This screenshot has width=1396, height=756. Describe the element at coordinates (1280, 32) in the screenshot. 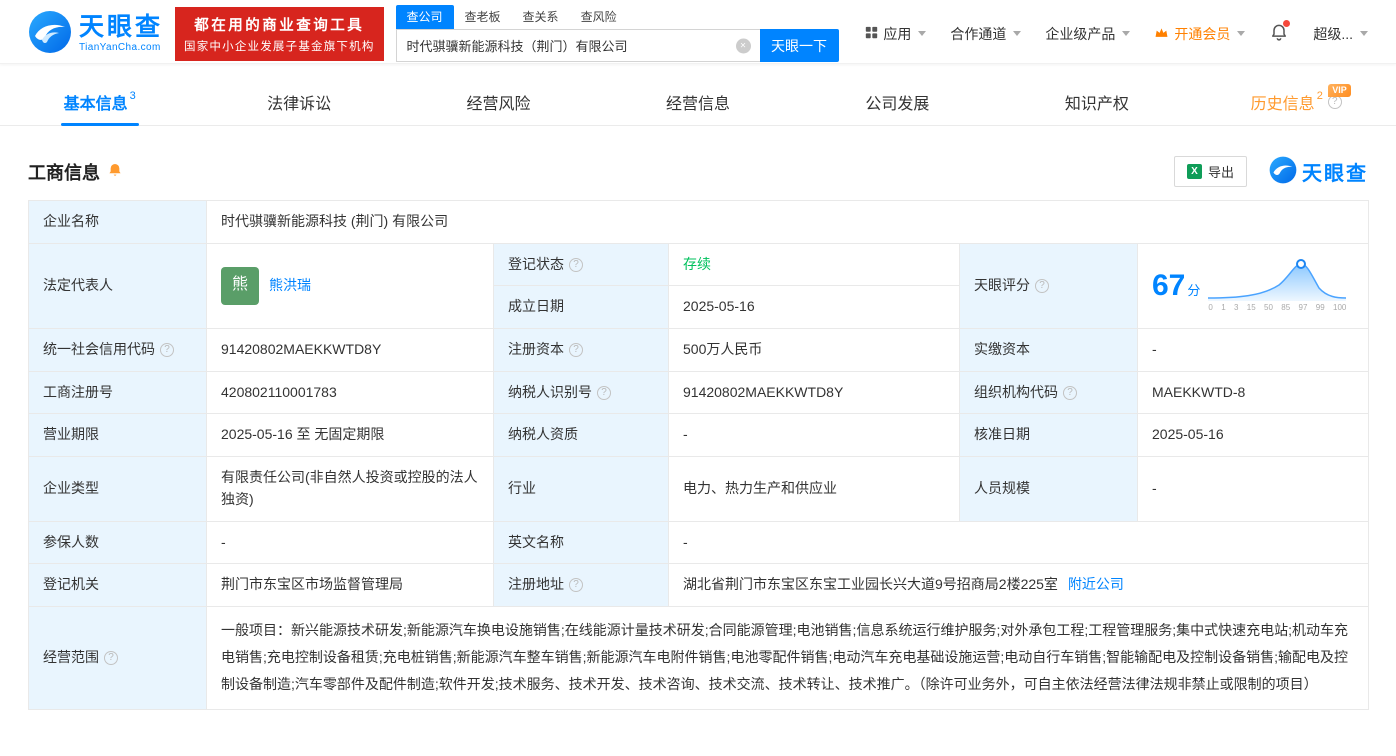

I see `notification-bell` at that location.